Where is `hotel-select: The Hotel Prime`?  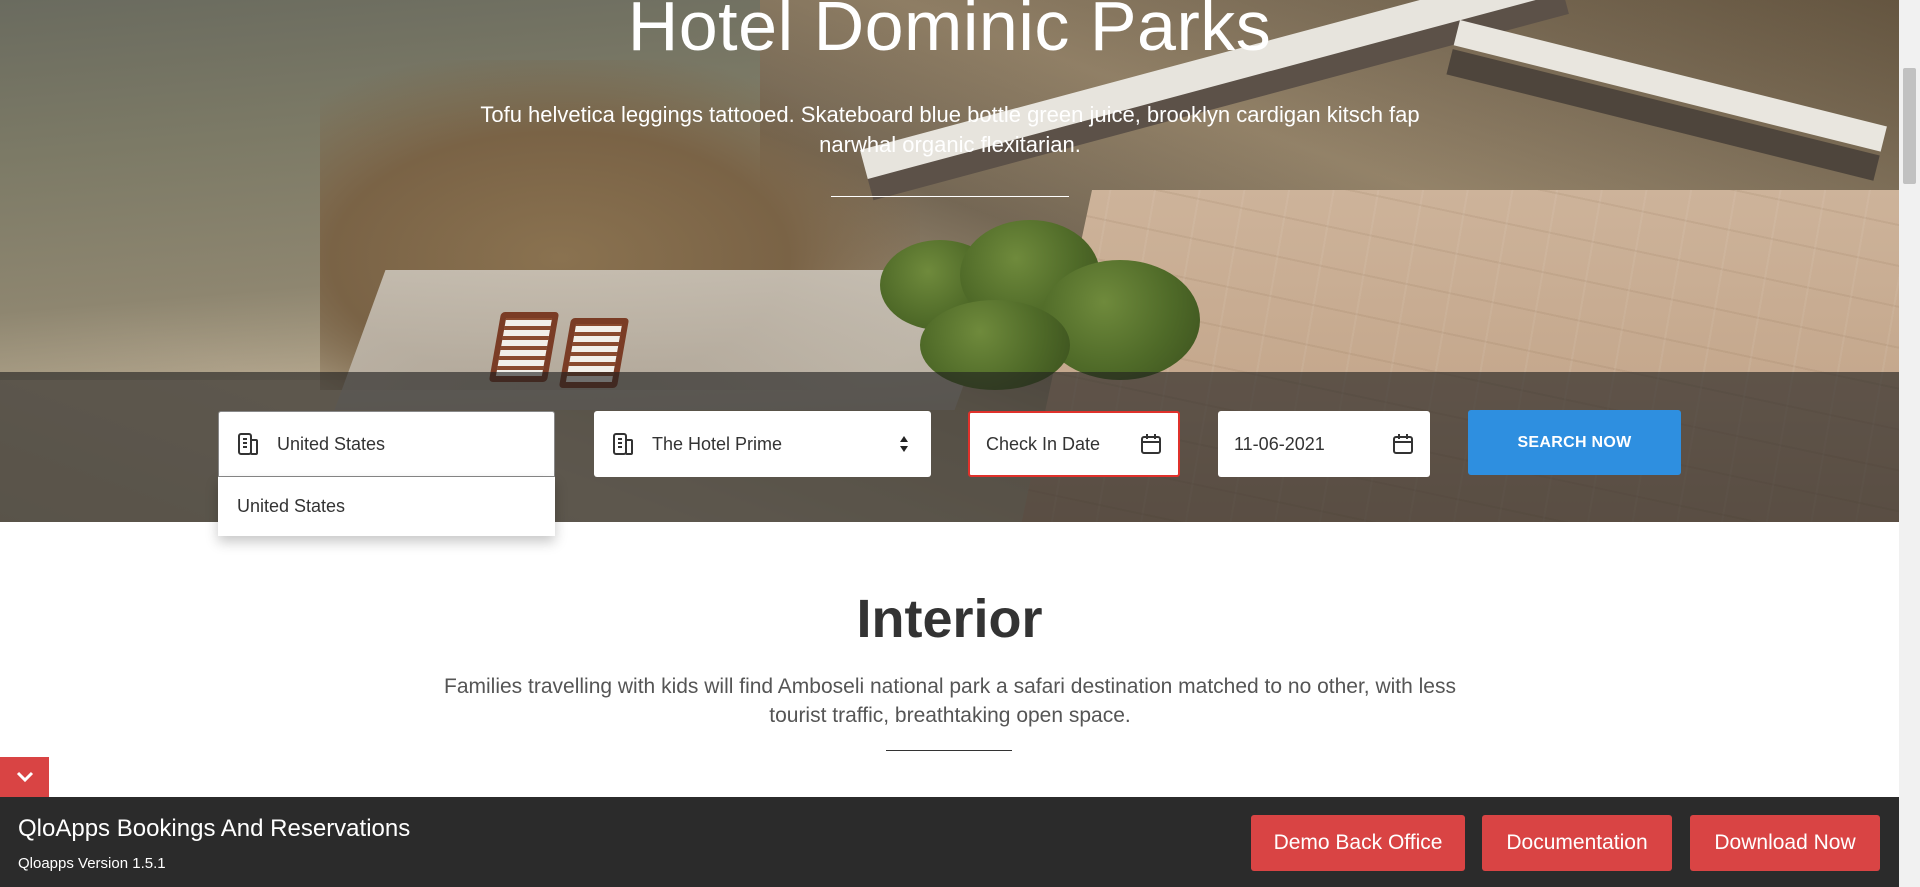
hotel-select: The Hotel Prime is located at coordinates (762, 444).